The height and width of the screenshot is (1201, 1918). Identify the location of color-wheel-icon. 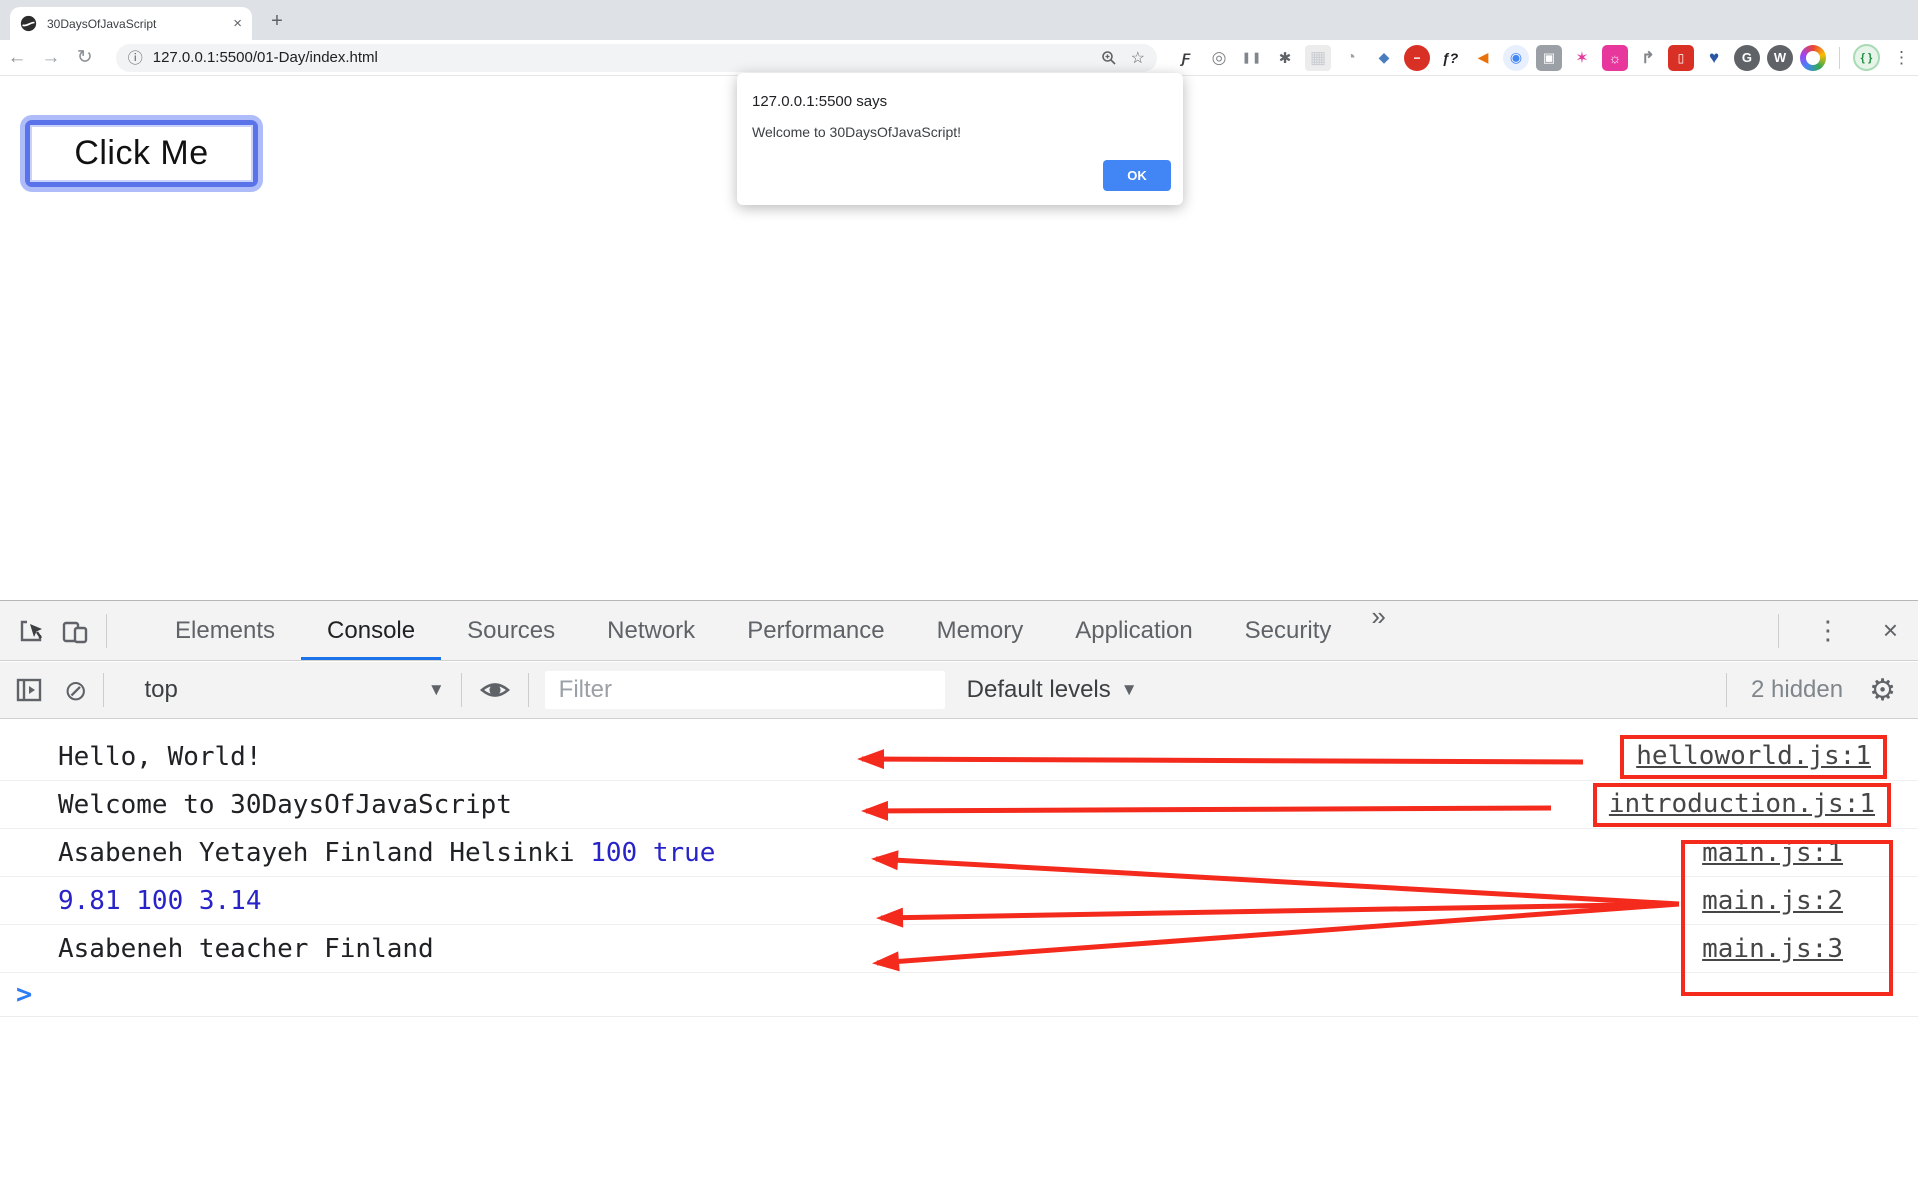
(1812, 57).